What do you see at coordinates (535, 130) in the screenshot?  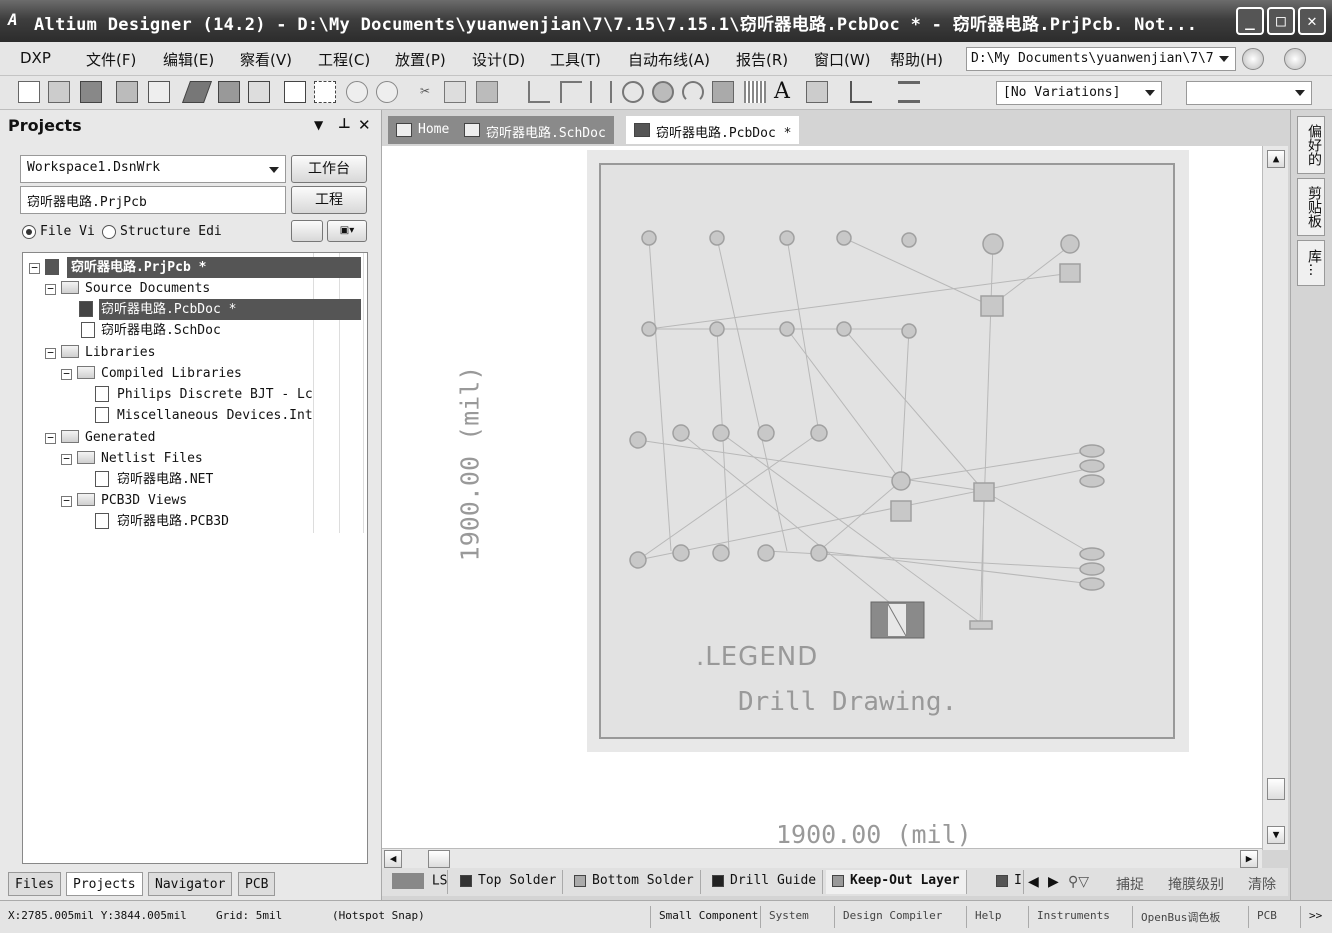 I see `tab-schdoc: 窃听器电路.SchDoc` at bounding box center [535, 130].